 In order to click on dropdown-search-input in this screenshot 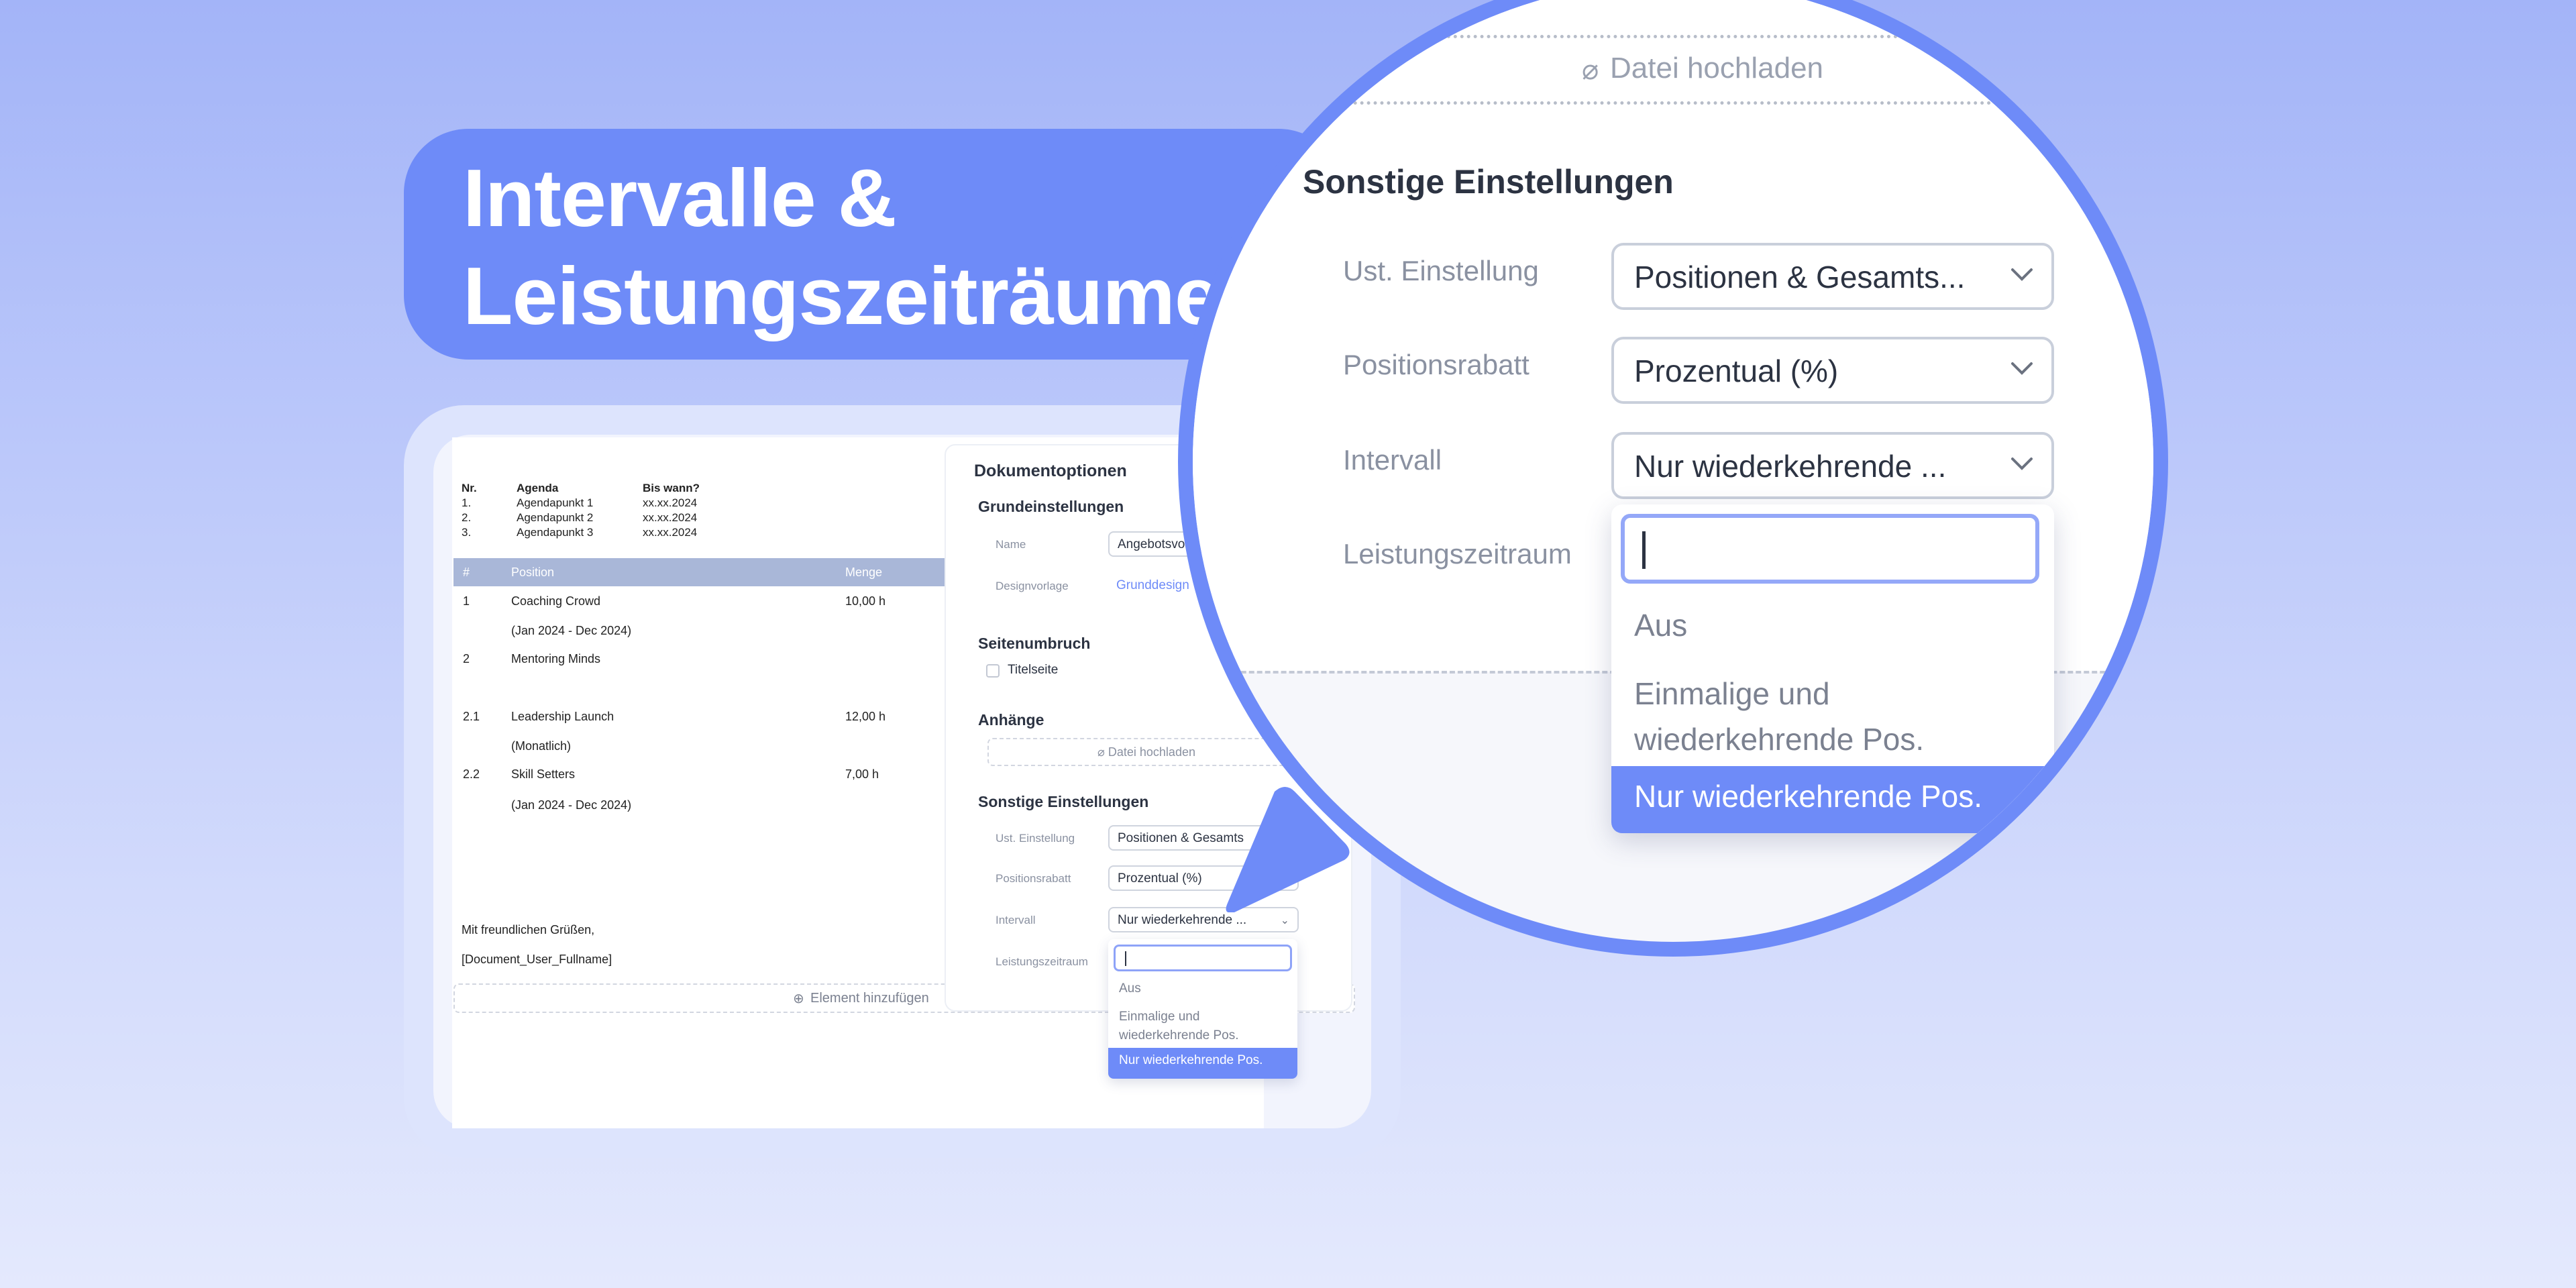, I will do `click(1203, 958)`.